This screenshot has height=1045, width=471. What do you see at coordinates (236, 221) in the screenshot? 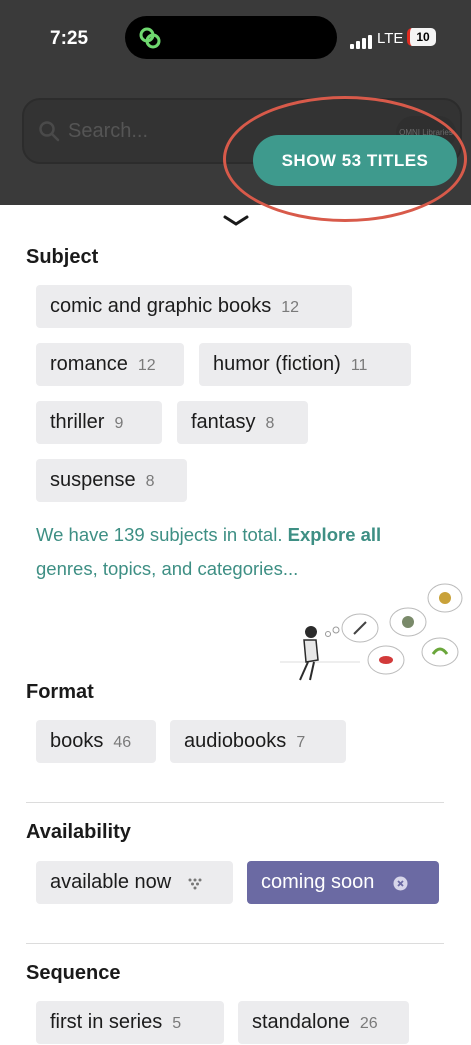
I see `chevron-down-icon` at bounding box center [236, 221].